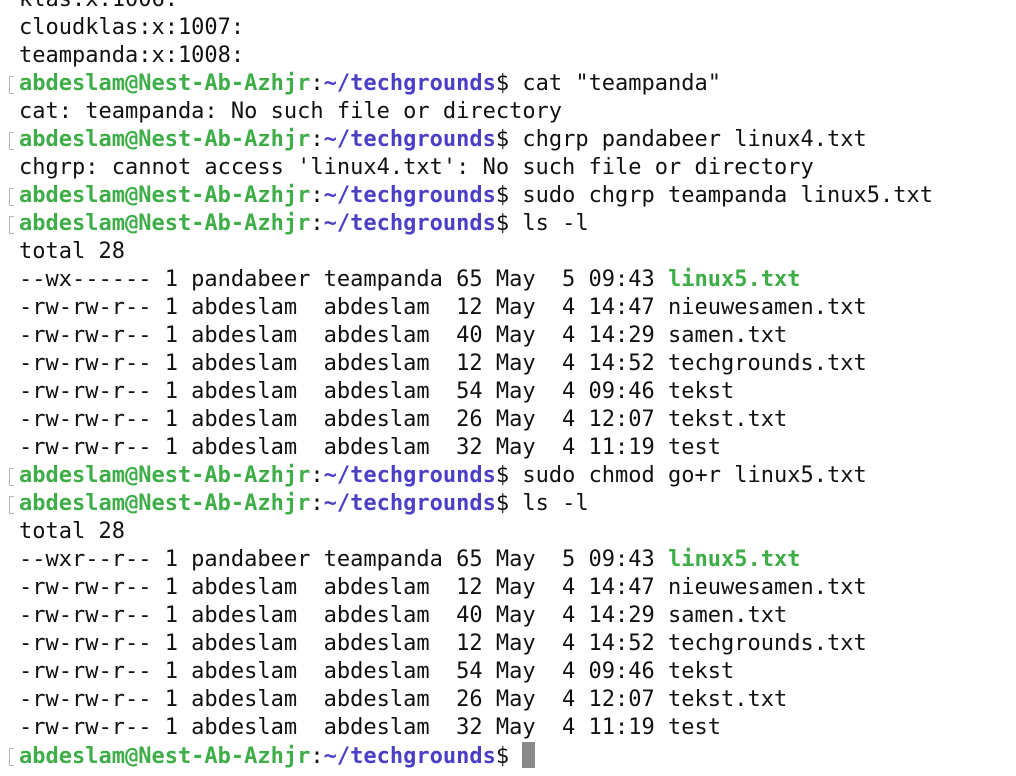 The height and width of the screenshot is (776, 1016). Describe the element at coordinates (476, 56) in the screenshot. I see `output-line: teampanda:x:1008:` at that location.